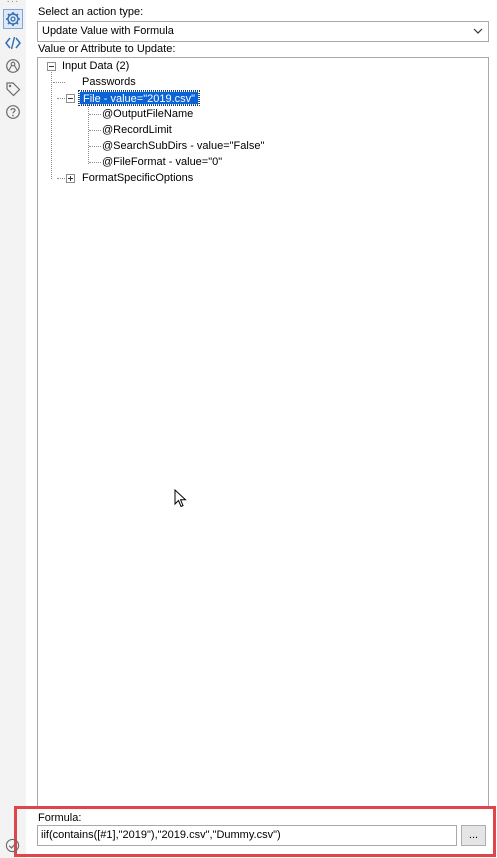 This screenshot has height=858, width=497. Describe the element at coordinates (137, 130) in the screenshot. I see `tree-node-record-limit: @RecordLimit` at that location.